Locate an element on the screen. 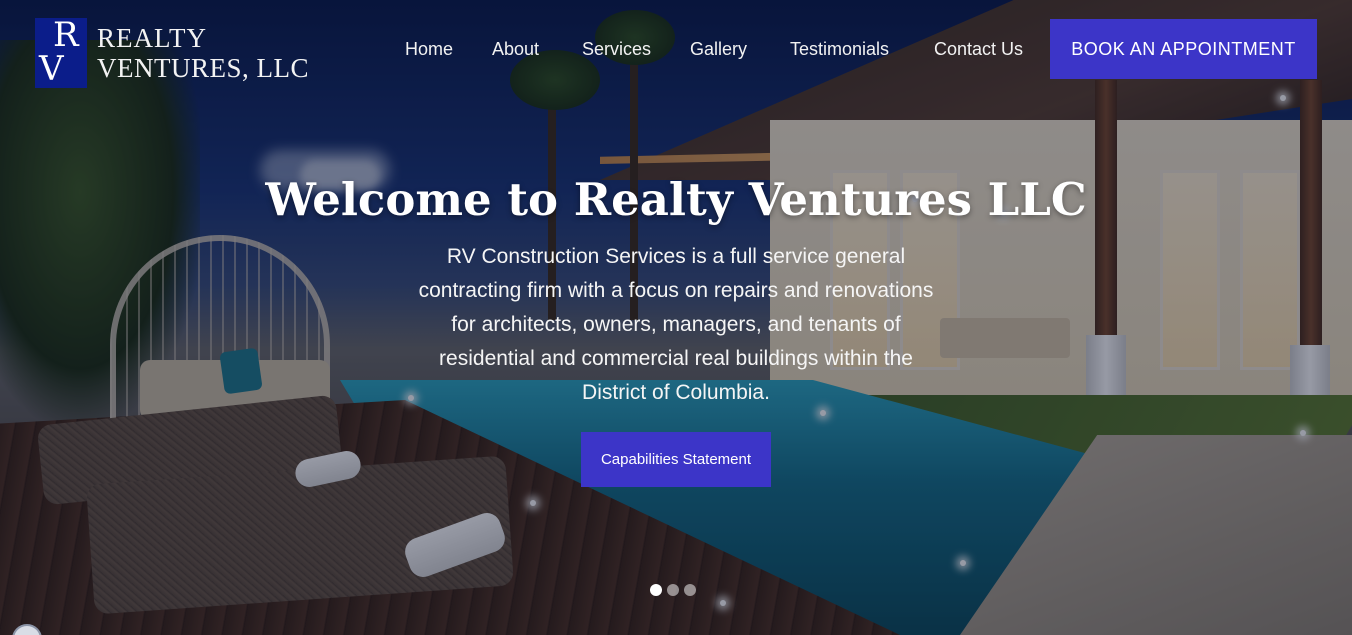 This screenshot has height=635, width=1352. nav-services: Services is located at coordinates (616, 49).